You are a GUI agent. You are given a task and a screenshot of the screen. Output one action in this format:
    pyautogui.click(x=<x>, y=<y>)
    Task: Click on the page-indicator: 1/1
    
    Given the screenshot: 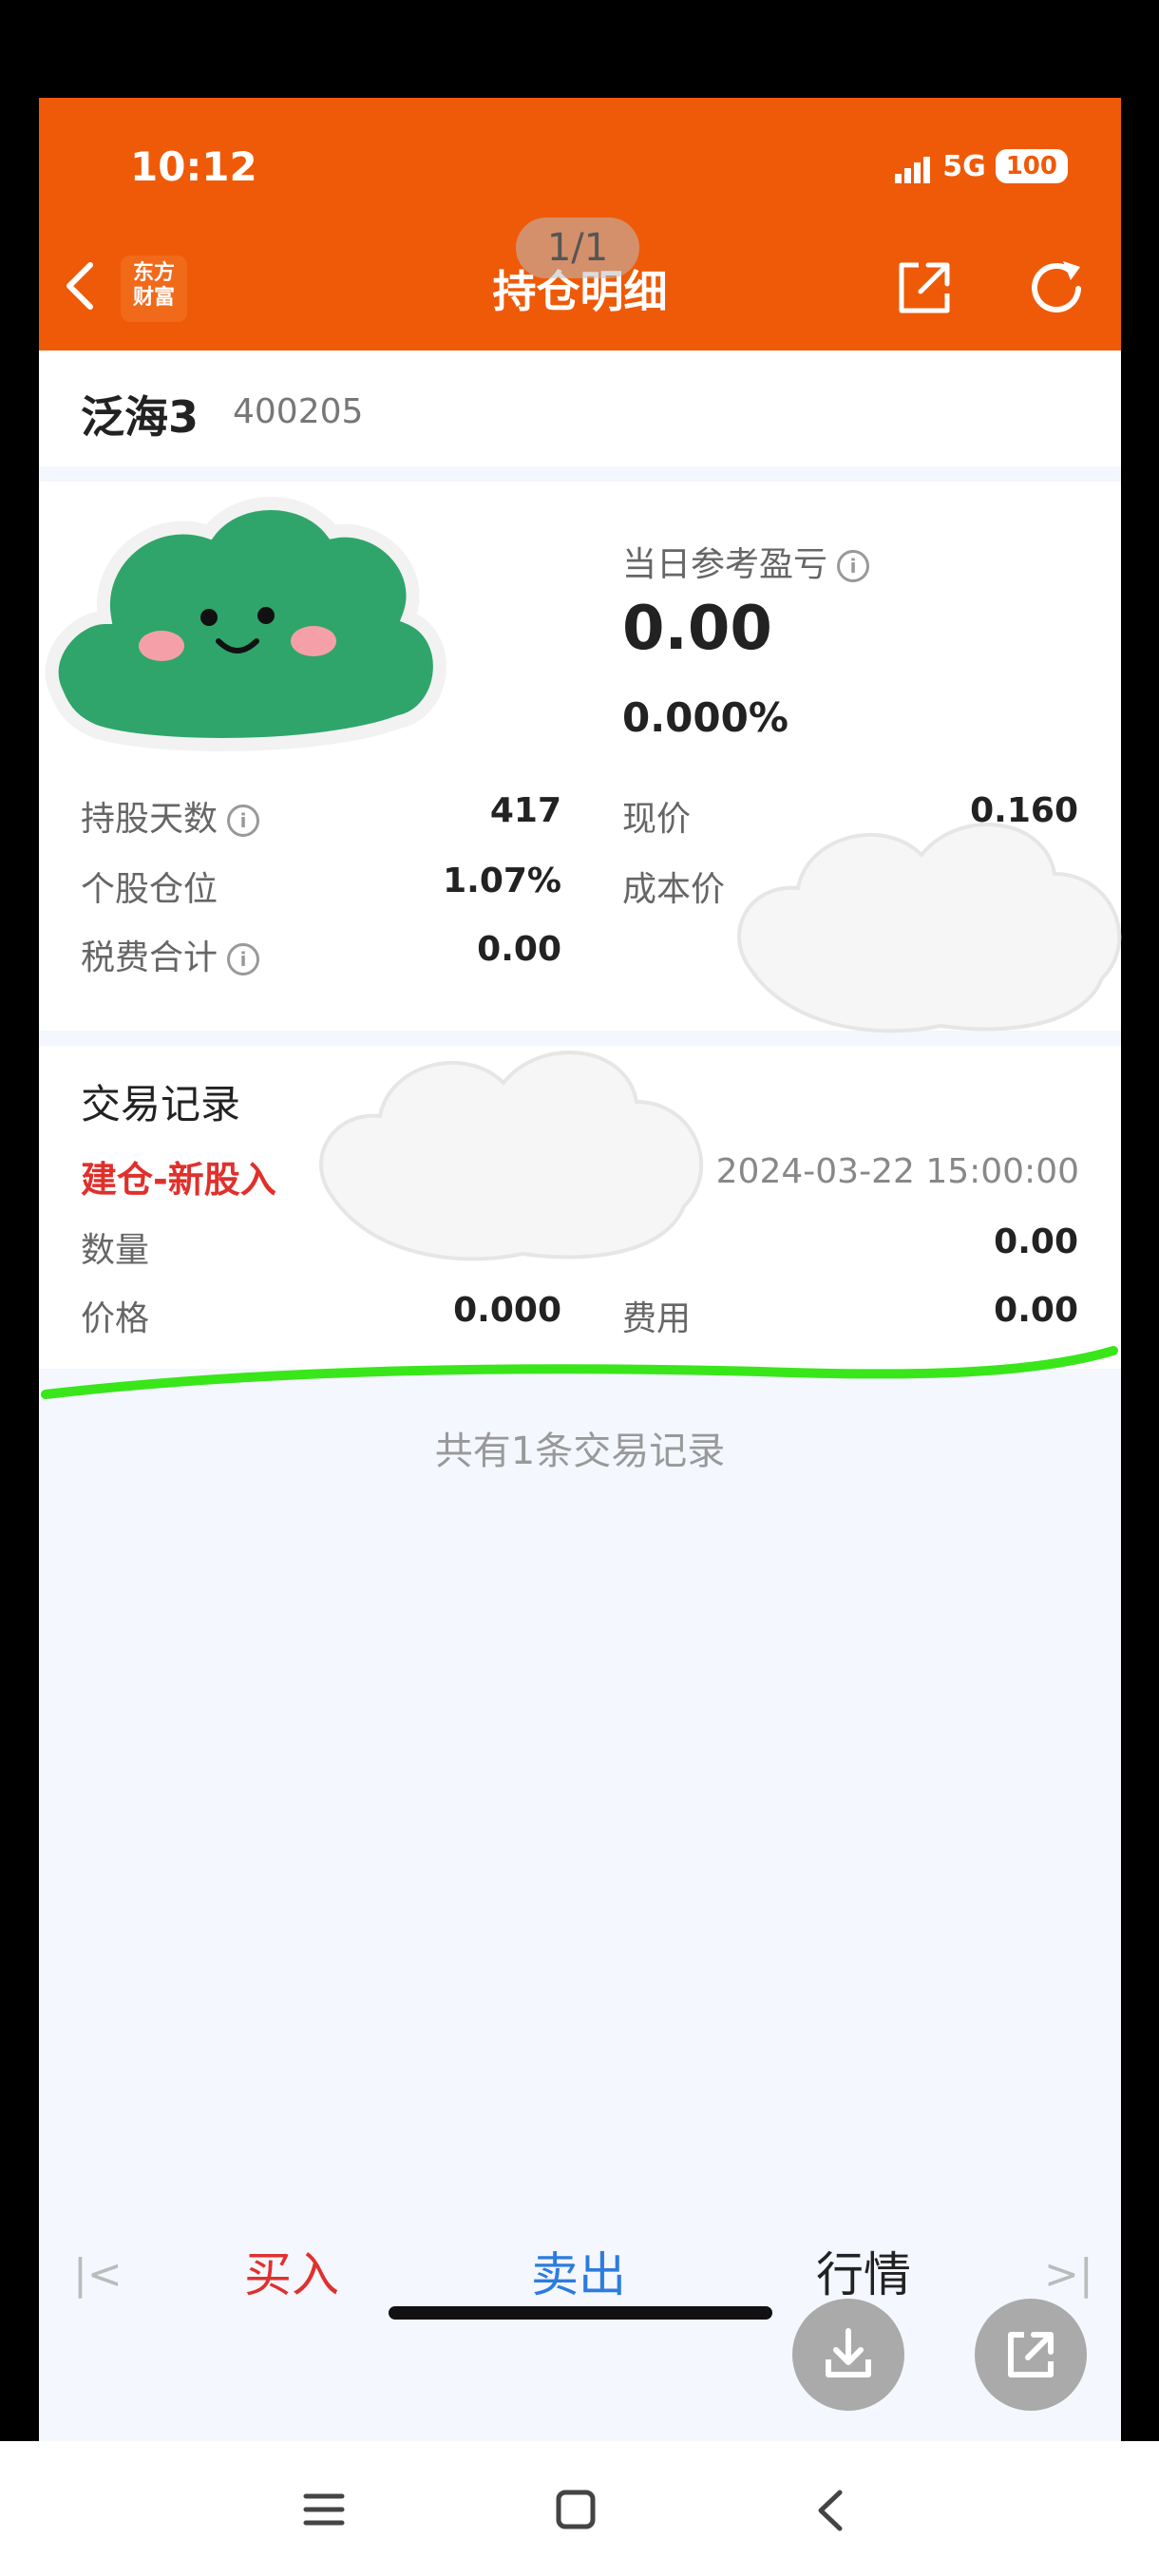 What is the action you would take?
    pyautogui.click(x=577, y=248)
    